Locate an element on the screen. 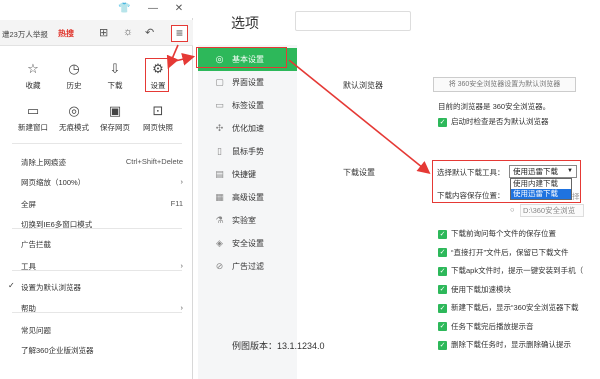 This screenshot has height=379, width=600. sidebar-item-label: 安全设置 is located at coordinates (248, 243).